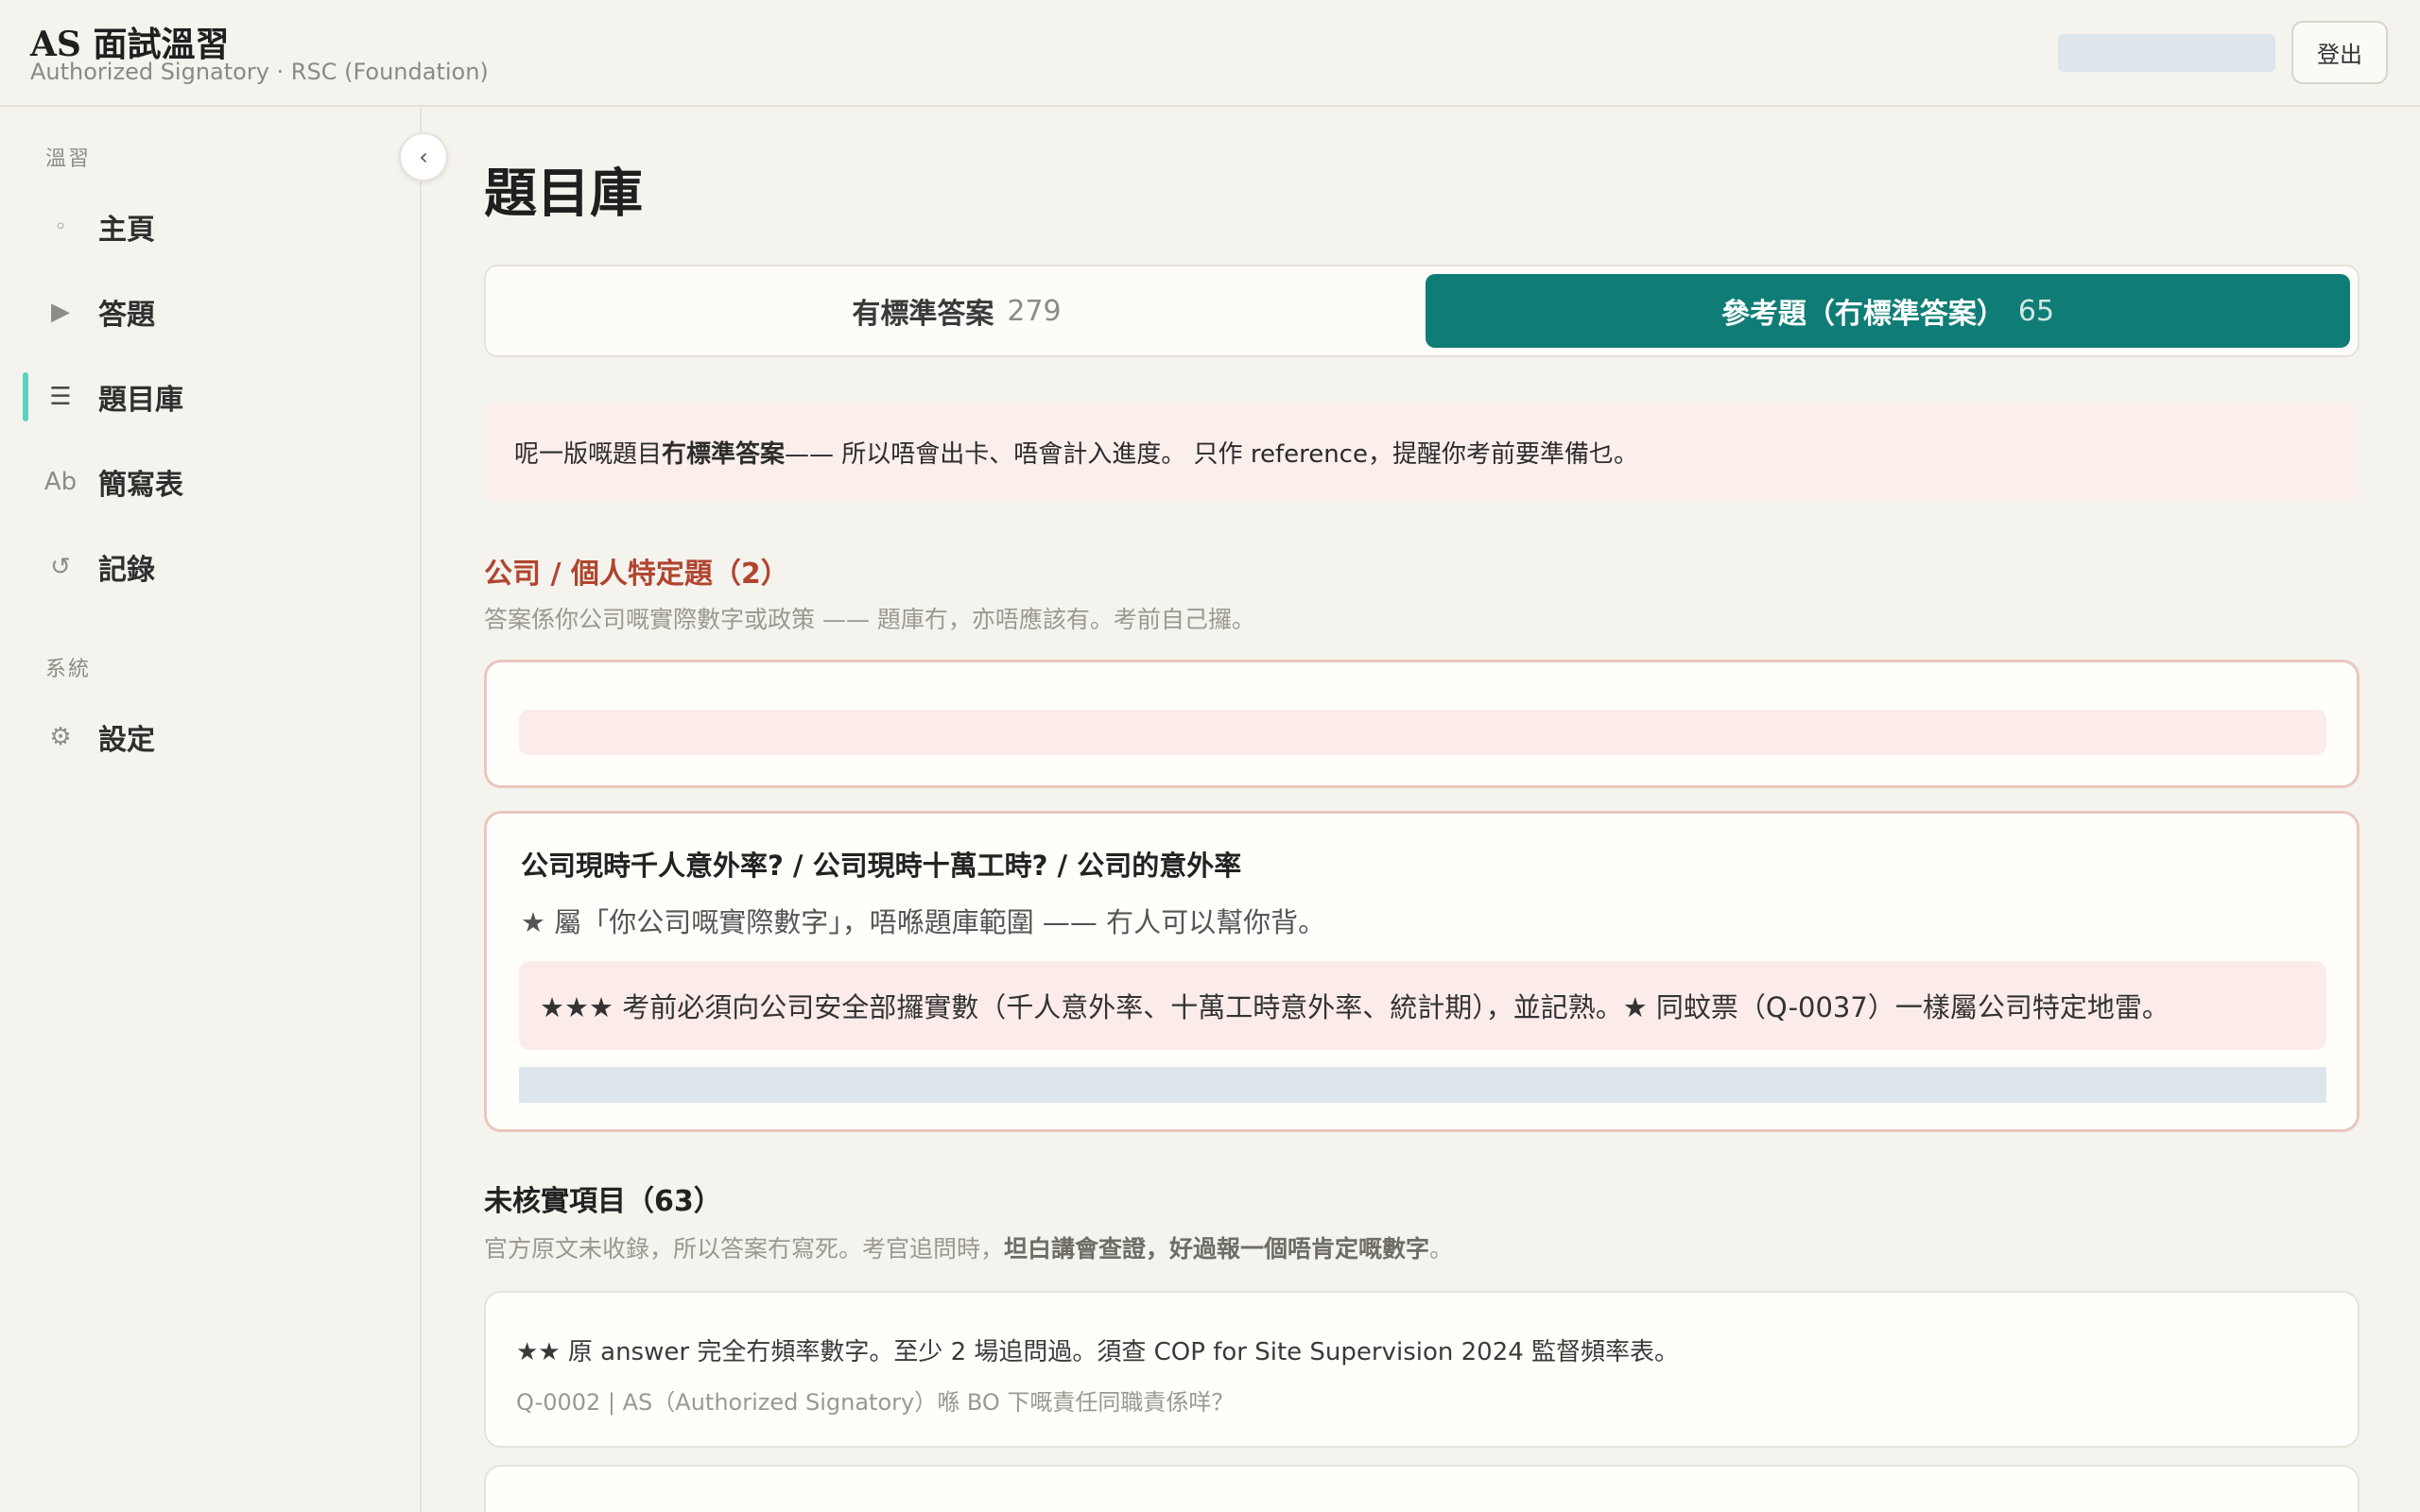 The height and width of the screenshot is (1512, 2420). What do you see at coordinates (1034, 311) in the screenshot?
I see `tab-count: 279` at bounding box center [1034, 311].